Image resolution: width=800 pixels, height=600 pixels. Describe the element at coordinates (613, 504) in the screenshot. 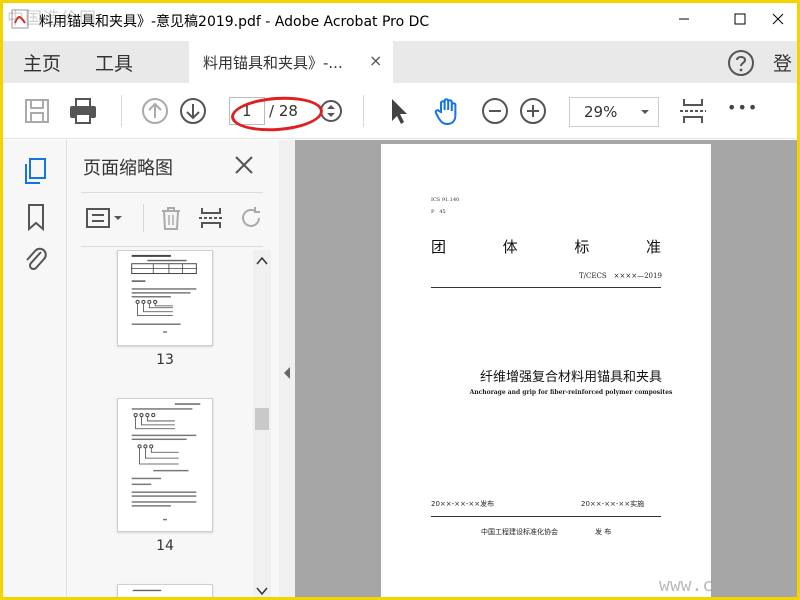

I see `doc-implement-date: 20××-××-××实施` at that location.